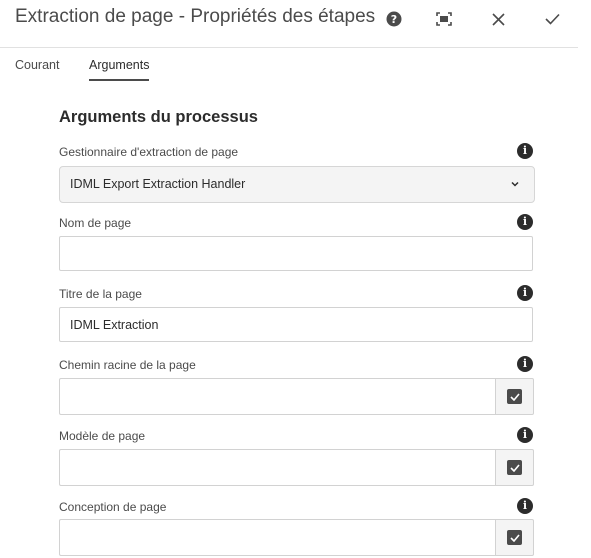 This screenshot has width=591, height=558. What do you see at coordinates (296, 324) in the screenshot?
I see `page-title-input: IDML Extraction` at bounding box center [296, 324].